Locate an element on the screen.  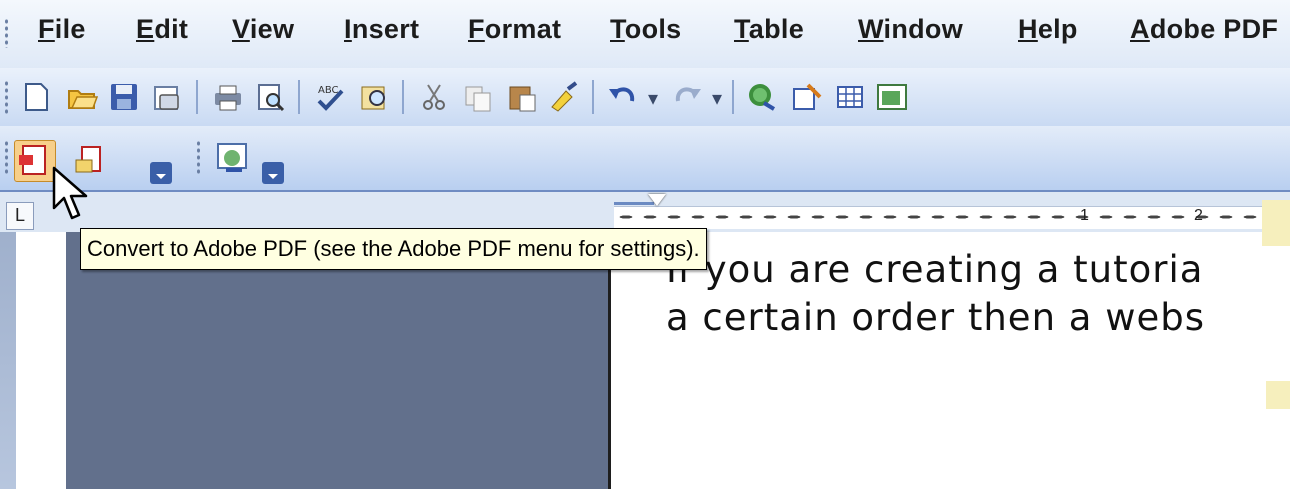
ruler-number-1: 1 is located at coordinates (1084, 215).